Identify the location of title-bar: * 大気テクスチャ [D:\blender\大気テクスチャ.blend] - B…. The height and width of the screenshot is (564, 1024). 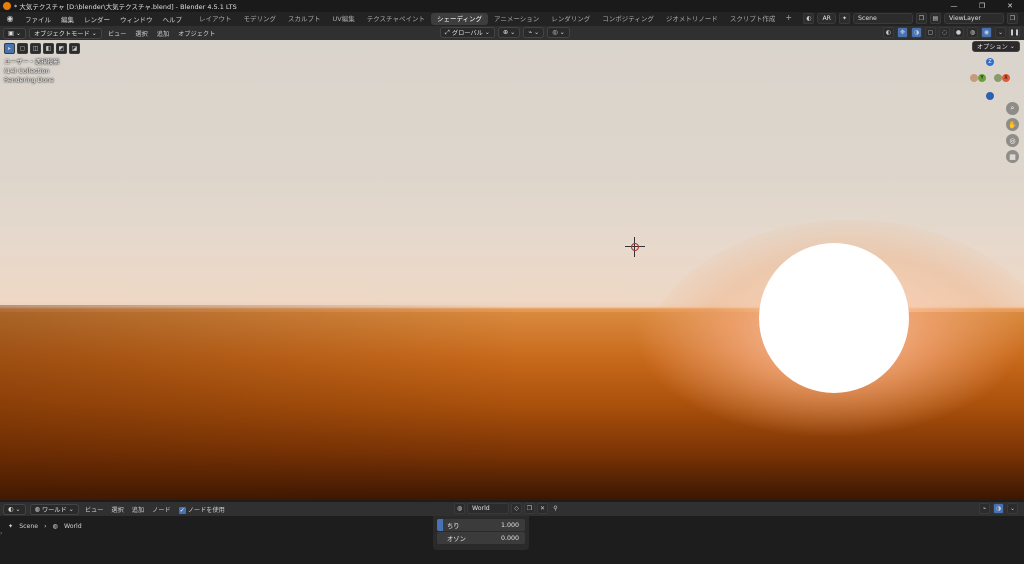
(512, 6).